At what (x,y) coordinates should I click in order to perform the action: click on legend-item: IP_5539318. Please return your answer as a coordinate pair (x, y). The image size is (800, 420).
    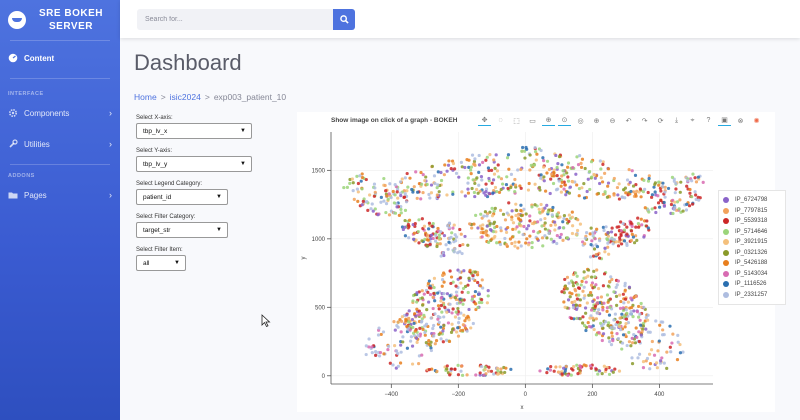
    Looking at the image, I should click on (752, 221).